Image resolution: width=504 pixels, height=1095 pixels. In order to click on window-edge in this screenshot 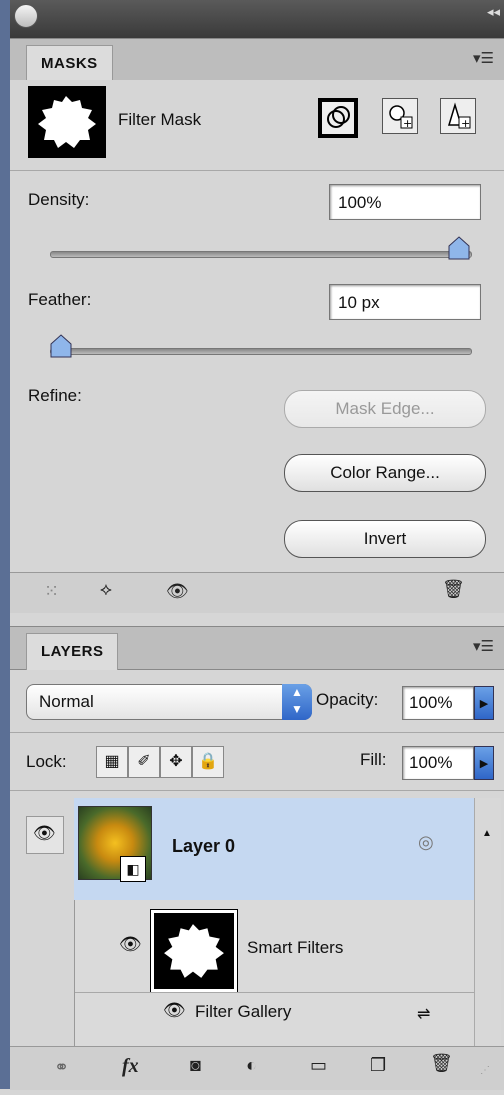, I will do `click(5, 544)`.